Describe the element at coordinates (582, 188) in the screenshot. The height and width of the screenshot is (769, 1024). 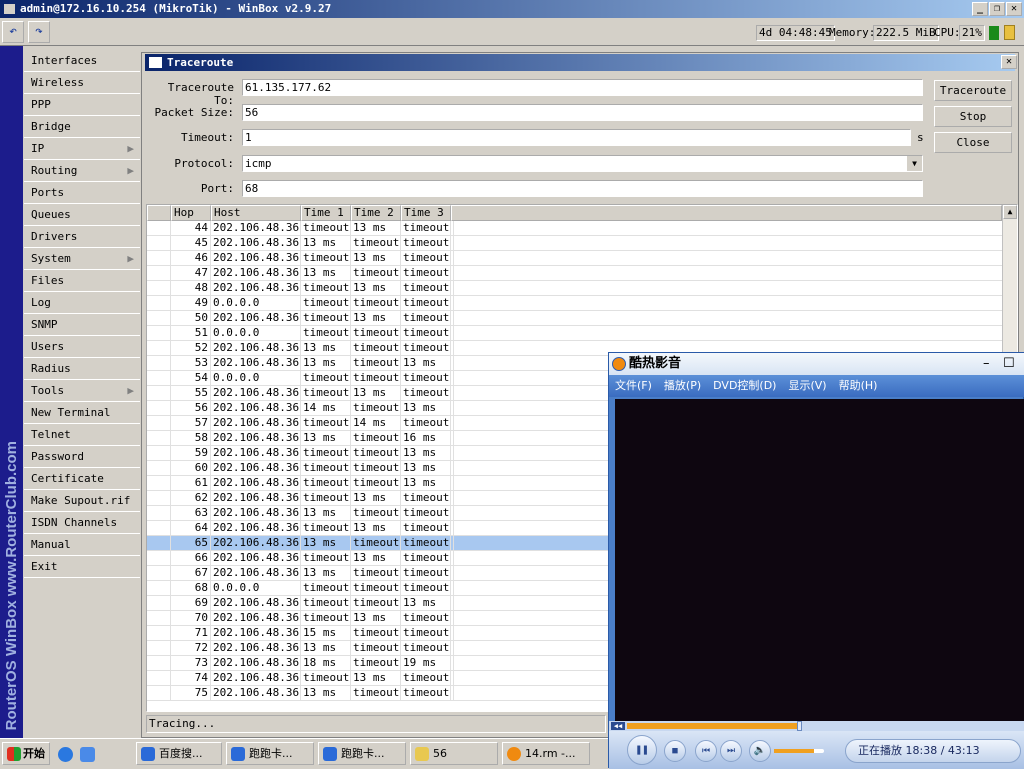
I see `port-input: 68` at that location.